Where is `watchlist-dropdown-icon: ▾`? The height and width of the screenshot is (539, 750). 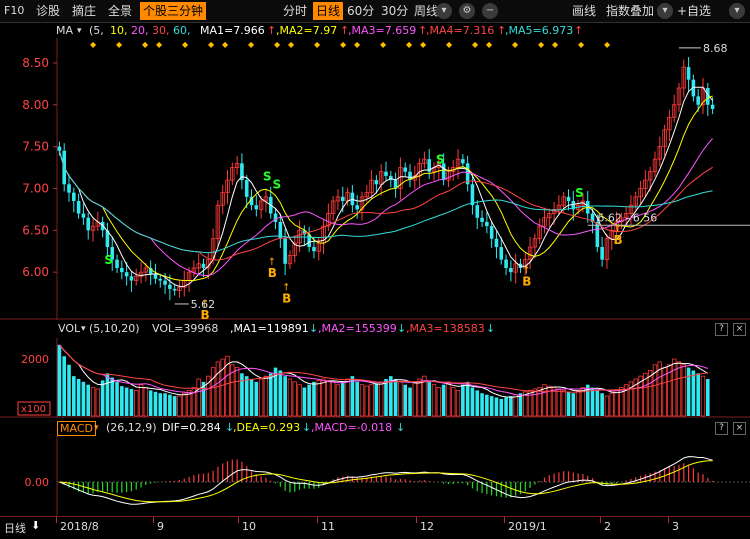 watchlist-dropdown-icon: ▾ is located at coordinates (737, 11).